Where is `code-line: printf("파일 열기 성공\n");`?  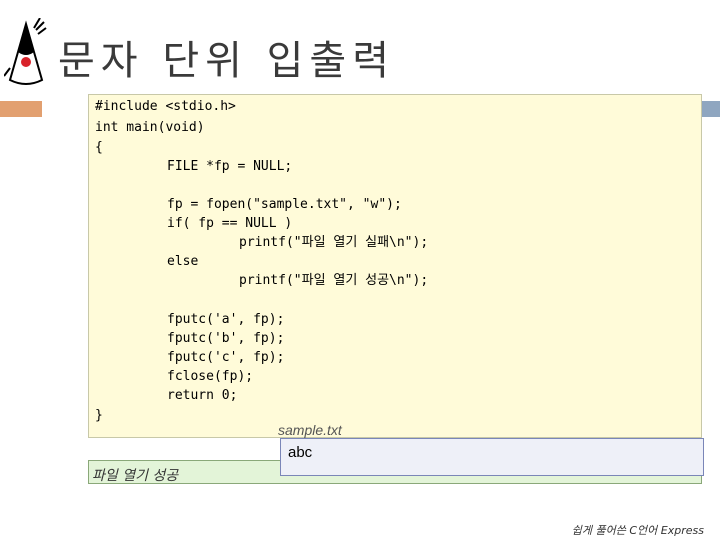 code-line: printf("파일 열기 성공\n"); is located at coordinates (334, 280).